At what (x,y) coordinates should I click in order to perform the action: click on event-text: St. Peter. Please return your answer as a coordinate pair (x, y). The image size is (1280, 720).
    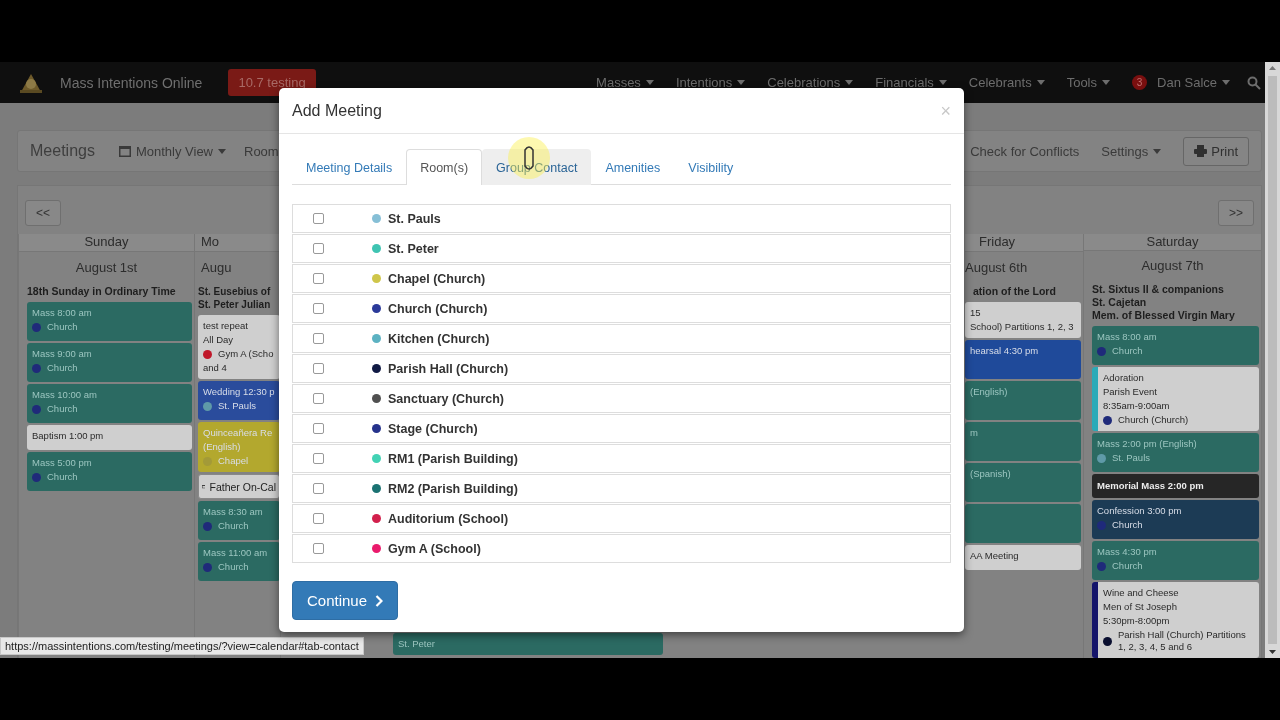
    Looking at the image, I should click on (416, 644).